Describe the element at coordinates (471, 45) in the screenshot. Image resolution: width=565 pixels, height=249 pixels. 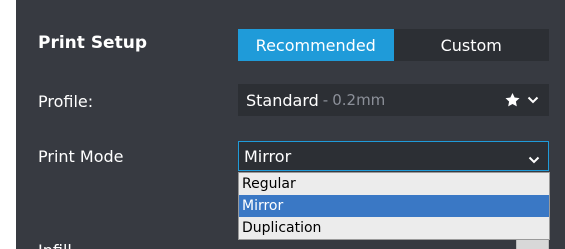
I see `tab-custom: Custom` at that location.